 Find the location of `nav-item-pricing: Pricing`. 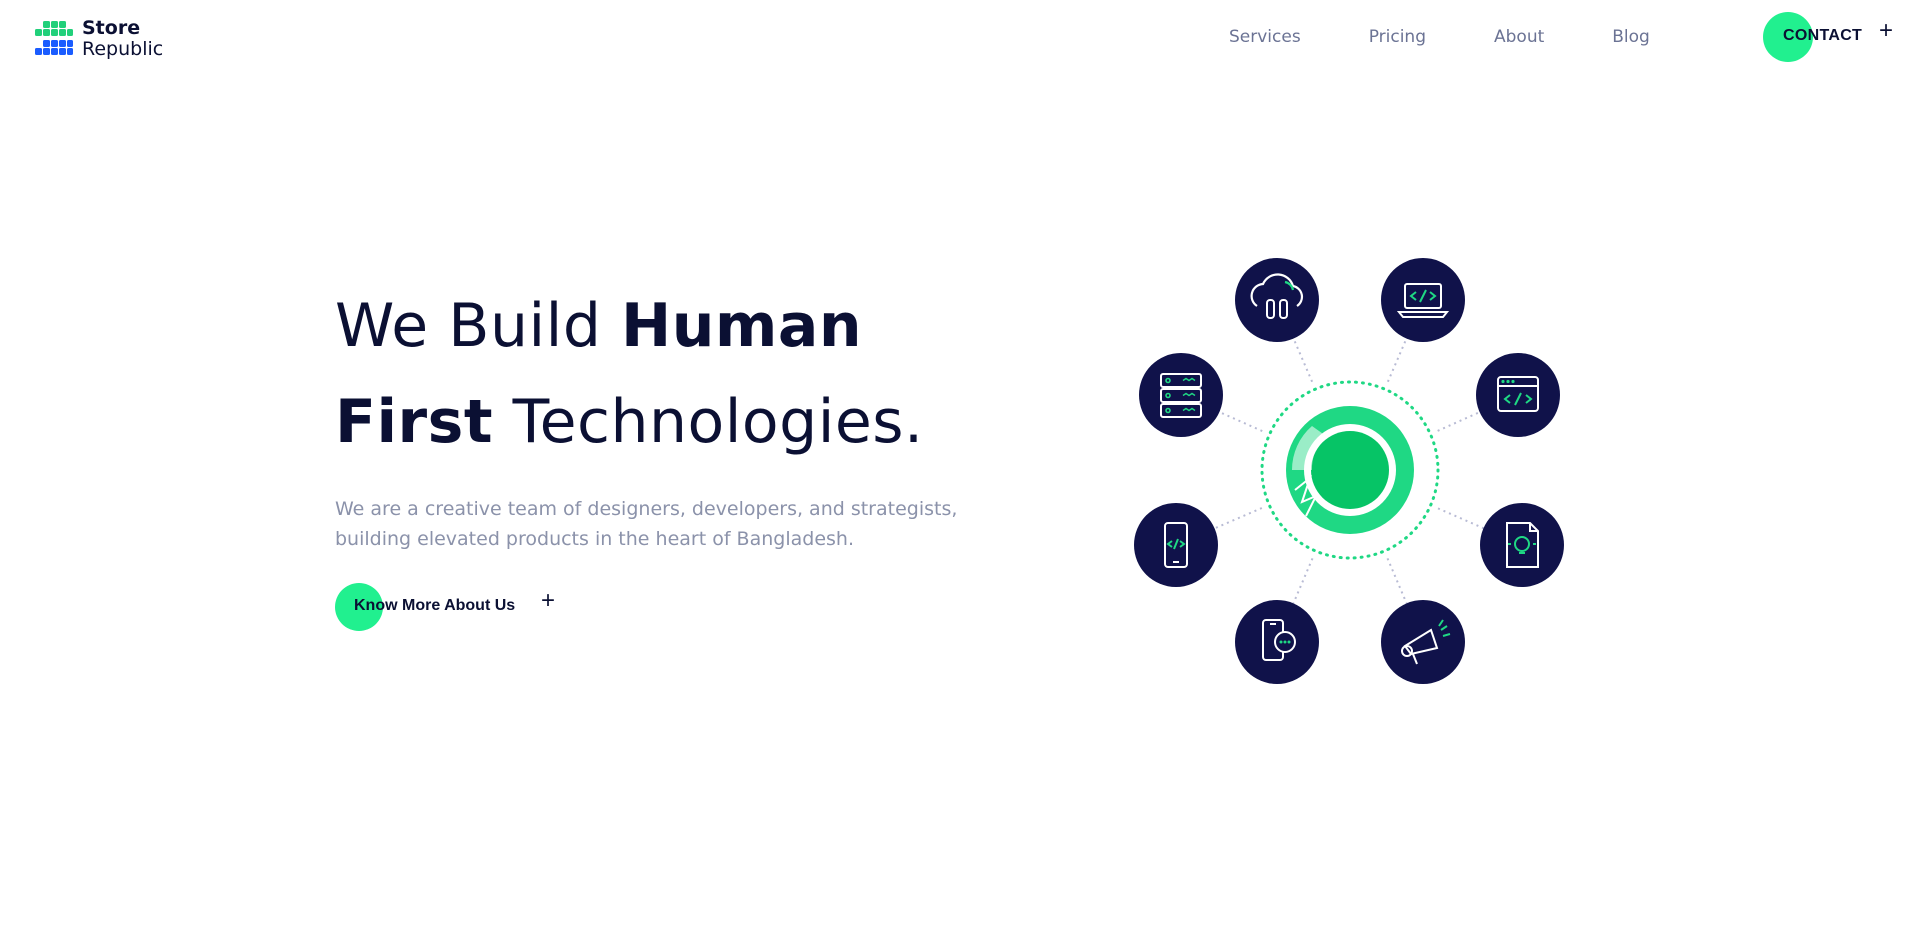

nav-item-pricing: Pricing is located at coordinates (1397, 37).